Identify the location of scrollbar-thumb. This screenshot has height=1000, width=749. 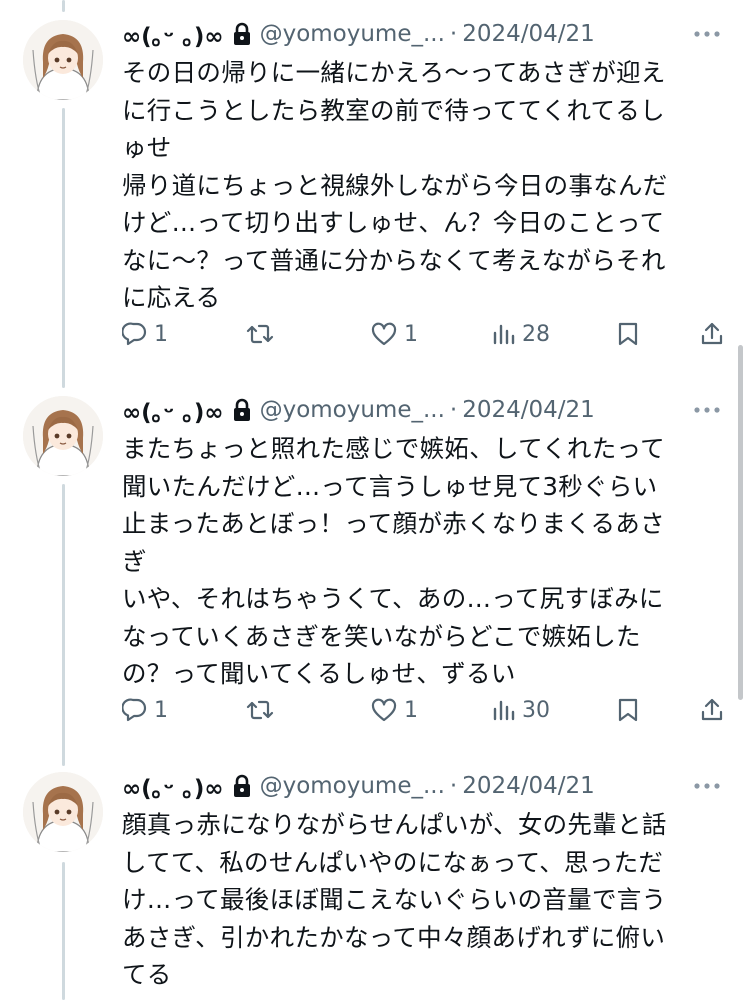
(740, 522).